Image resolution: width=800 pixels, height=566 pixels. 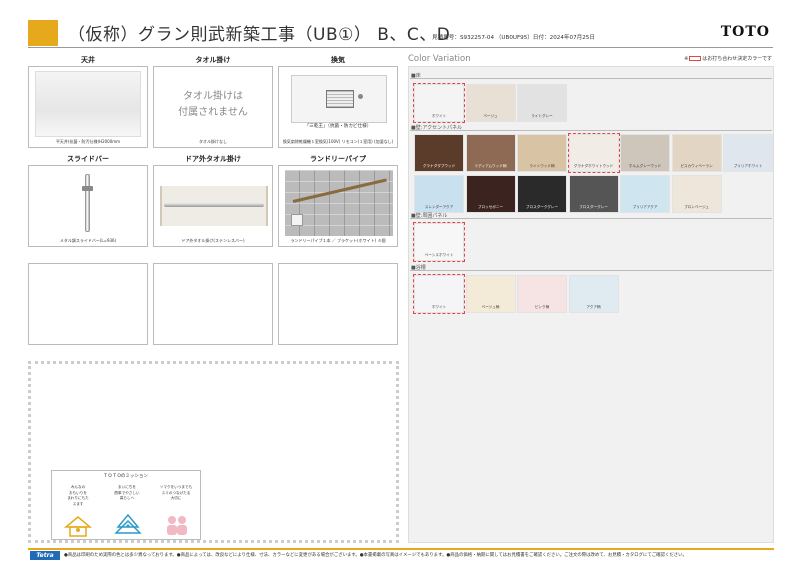 What do you see at coordinates (593, 166) in the screenshot?
I see `color-swatch-label: グラナダホワイトウッド` at bounding box center [593, 166].